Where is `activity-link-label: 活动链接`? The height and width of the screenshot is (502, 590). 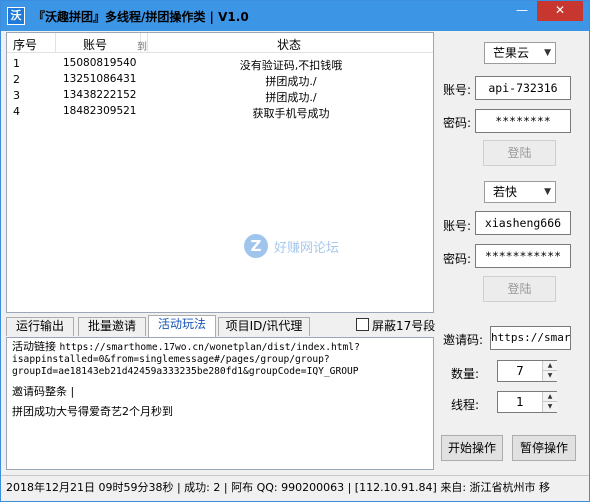 activity-link-label: 活动链接 is located at coordinates (34, 347).